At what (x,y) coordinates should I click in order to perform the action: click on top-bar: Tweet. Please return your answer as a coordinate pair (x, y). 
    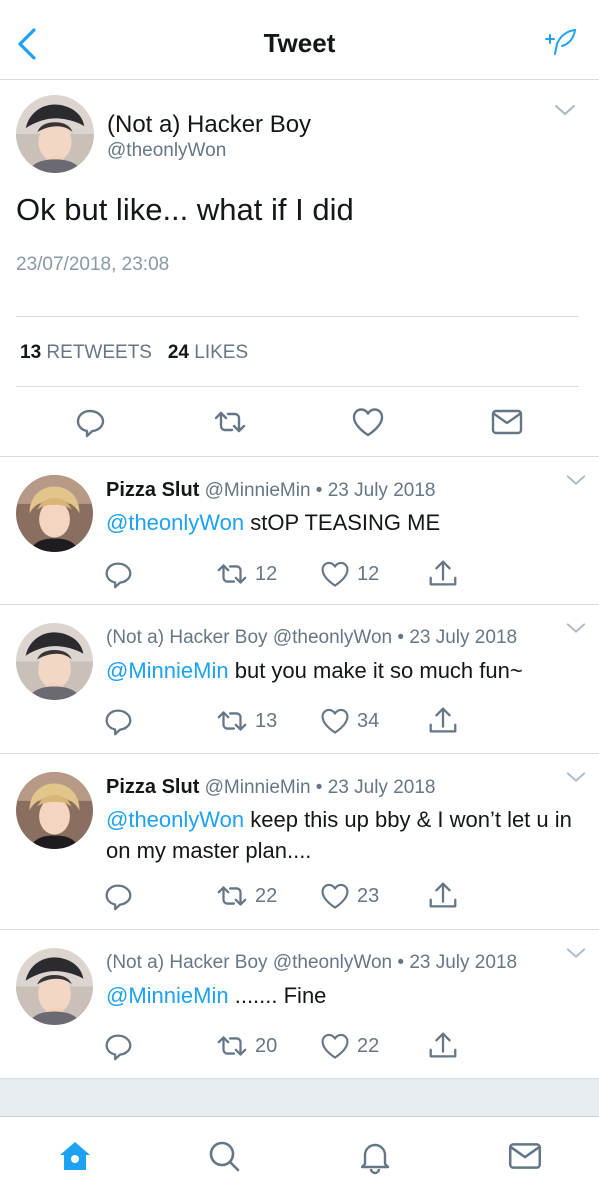
    Looking at the image, I should click on (299, 40).